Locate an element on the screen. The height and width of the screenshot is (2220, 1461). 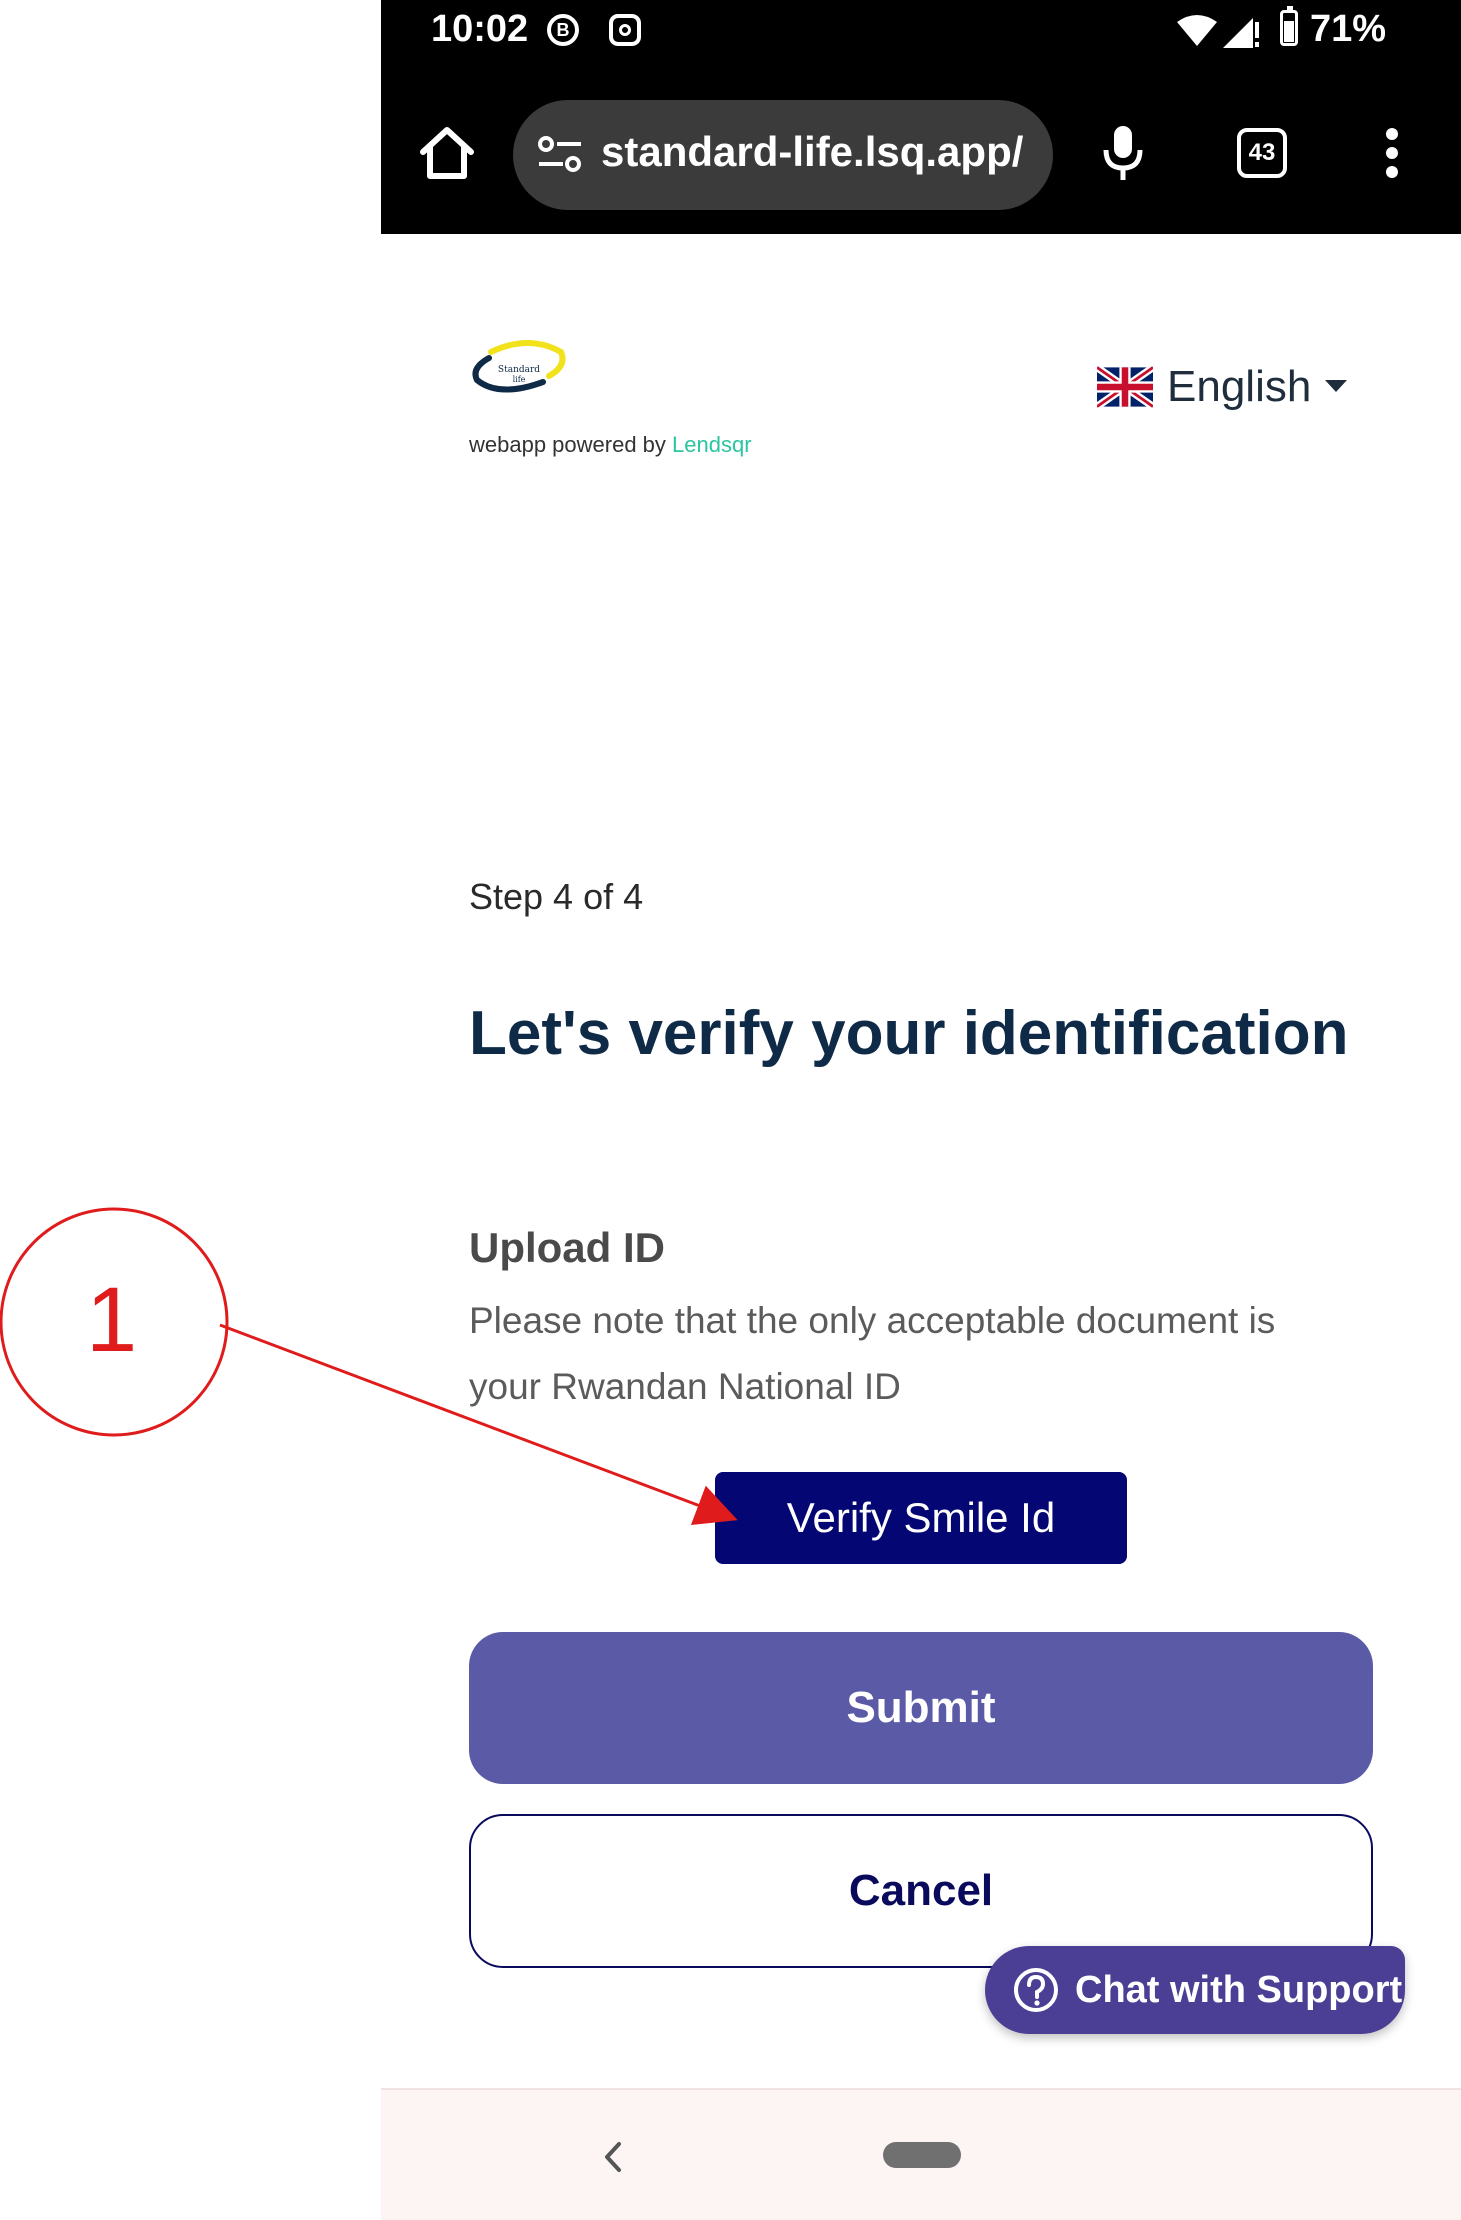
help-circle-icon is located at coordinates (1036, 1990).